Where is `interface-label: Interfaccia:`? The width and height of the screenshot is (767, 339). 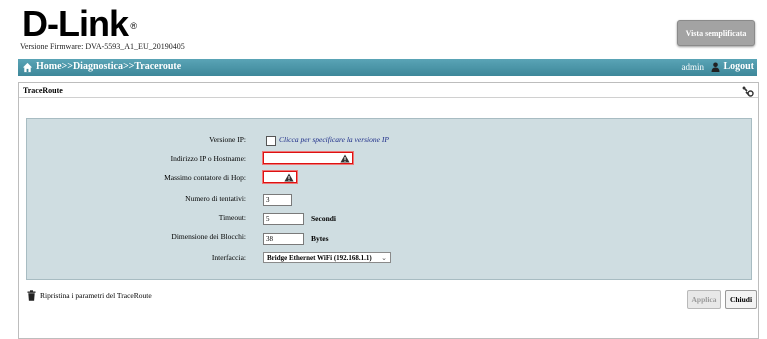
interface-label: Interfaccia: is located at coordinates (228, 257).